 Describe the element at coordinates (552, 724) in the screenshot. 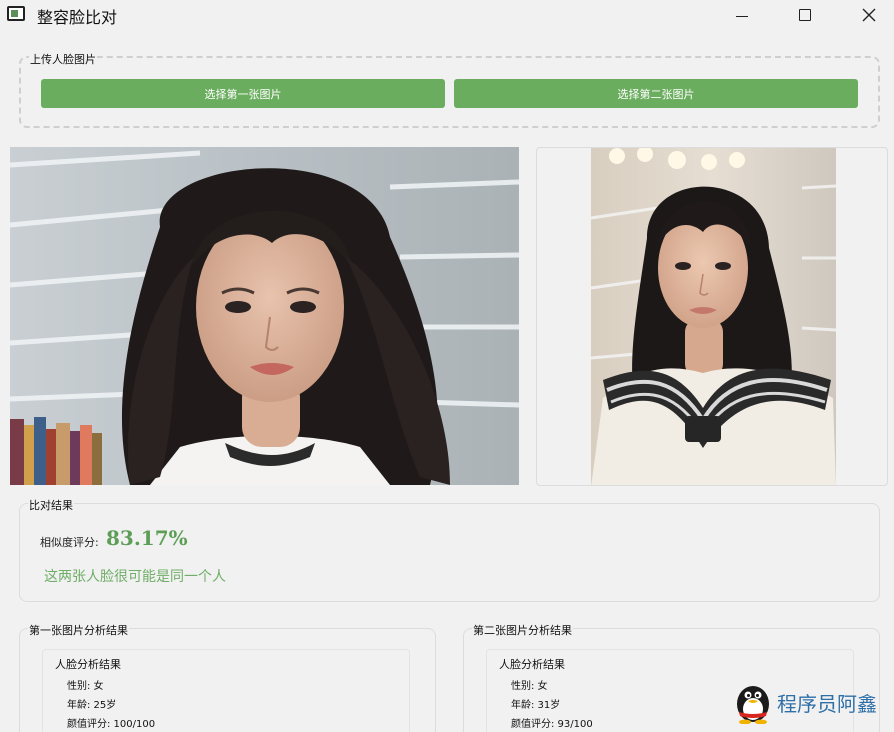

I see `second-beauty-score: 颜值评分: 93/100` at that location.